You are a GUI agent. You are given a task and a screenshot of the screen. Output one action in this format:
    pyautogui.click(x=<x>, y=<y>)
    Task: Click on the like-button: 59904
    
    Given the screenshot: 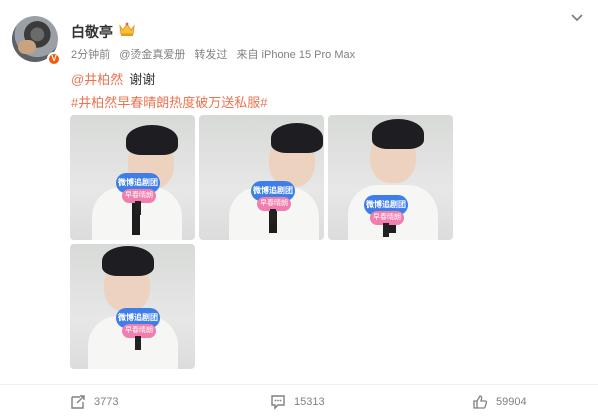 What is the action you would take?
    pyautogui.click(x=499, y=402)
    